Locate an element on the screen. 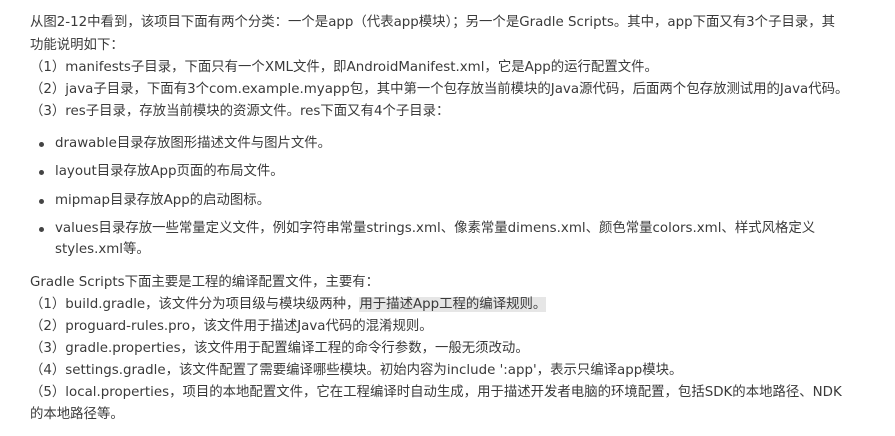 The width and height of the screenshot is (895, 436). intro-line-2: 功能说明如下： is located at coordinates (77, 45).